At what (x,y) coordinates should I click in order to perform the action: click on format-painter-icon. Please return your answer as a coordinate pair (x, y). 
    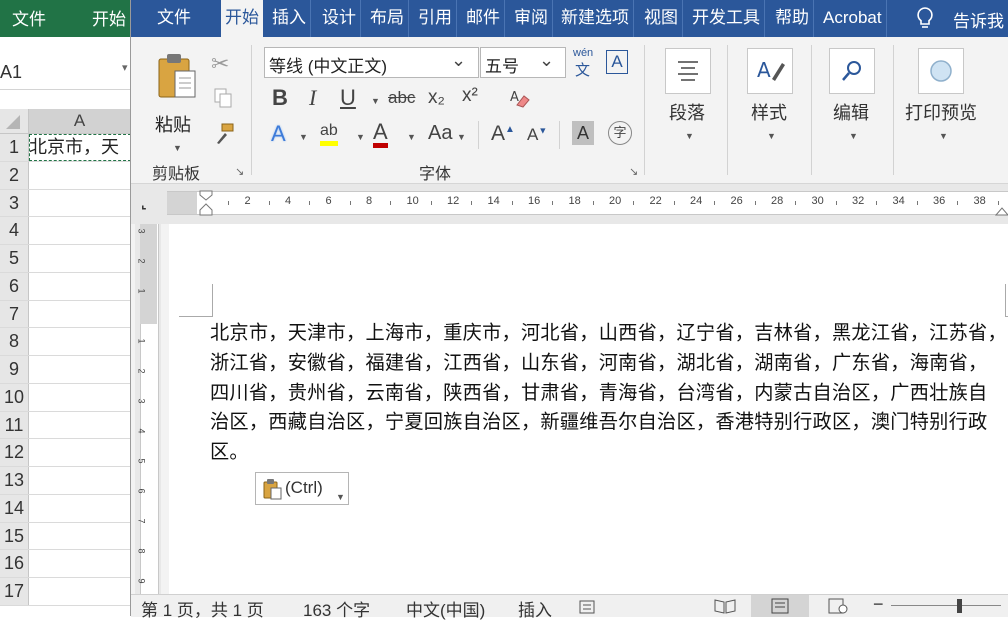
    Looking at the image, I should click on (224, 135).